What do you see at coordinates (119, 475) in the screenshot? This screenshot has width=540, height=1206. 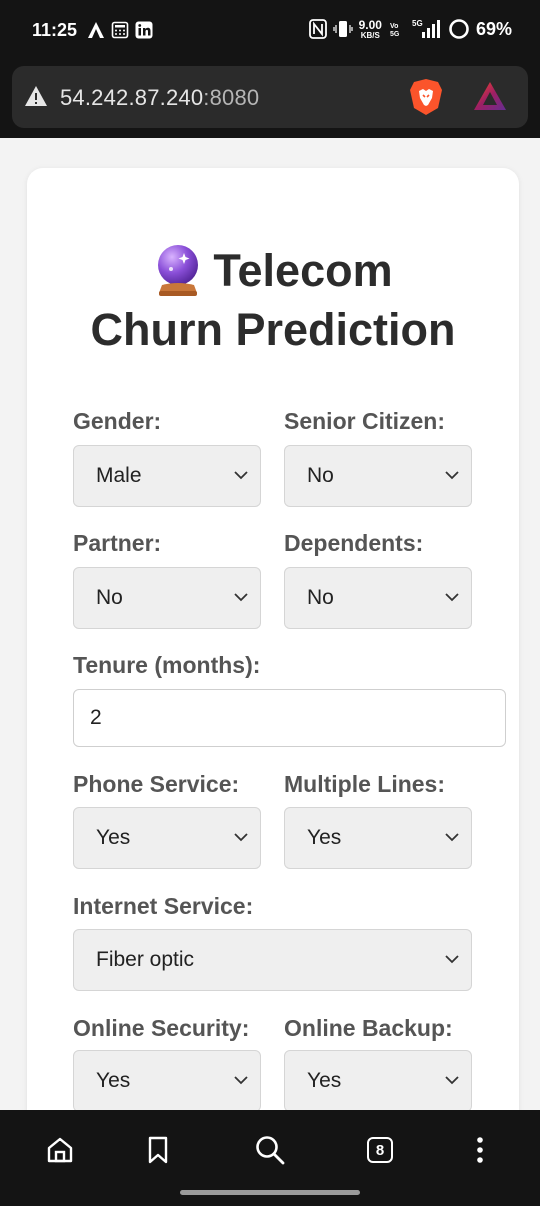 I see `gender-value: Male` at bounding box center [119, 475].